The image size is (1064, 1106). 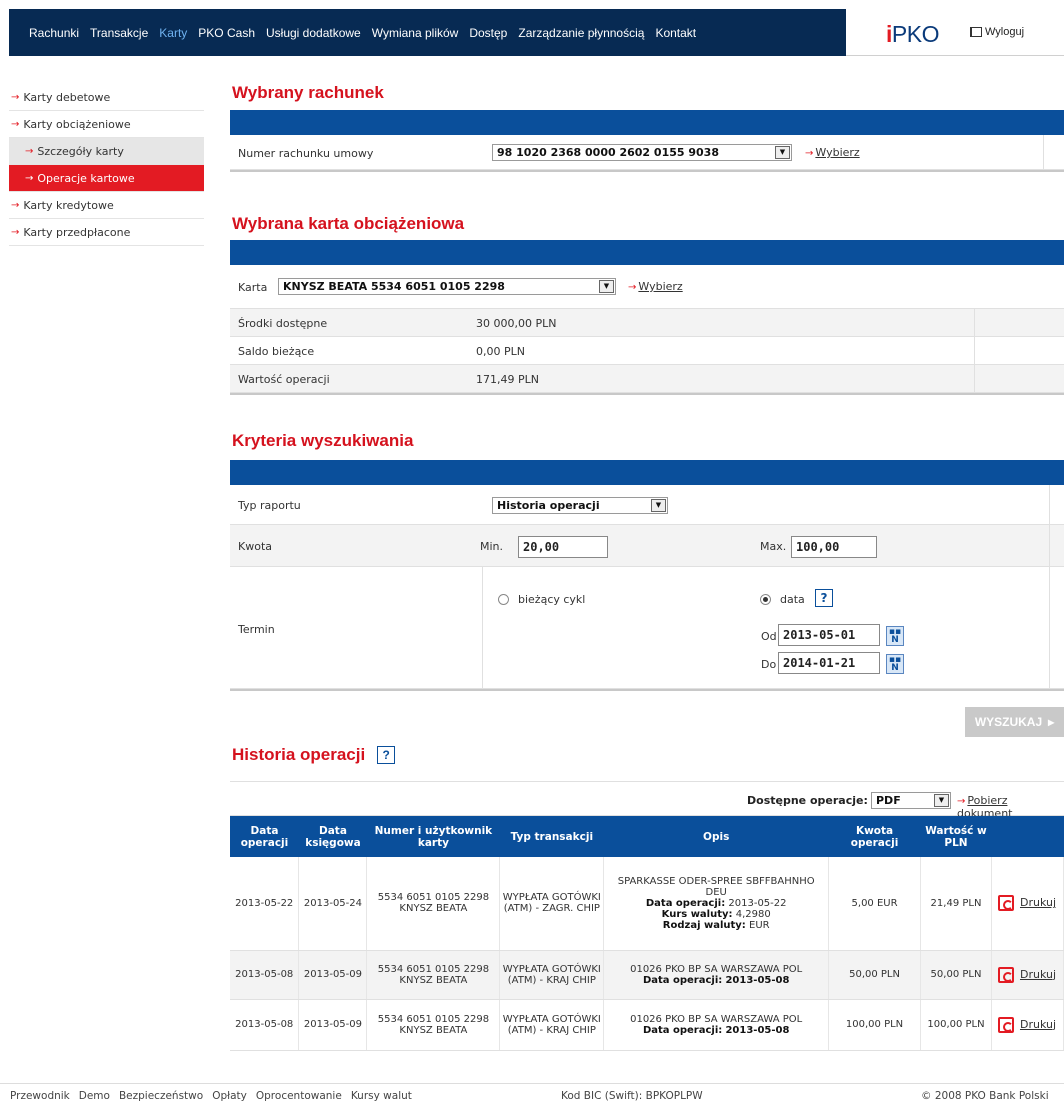 What do you see at coordinates (106, 232) in the screenshot?
I see `sidebar-item-karty-przedplacone: → Karty przedpłacone` at bounding box center [106, 232].